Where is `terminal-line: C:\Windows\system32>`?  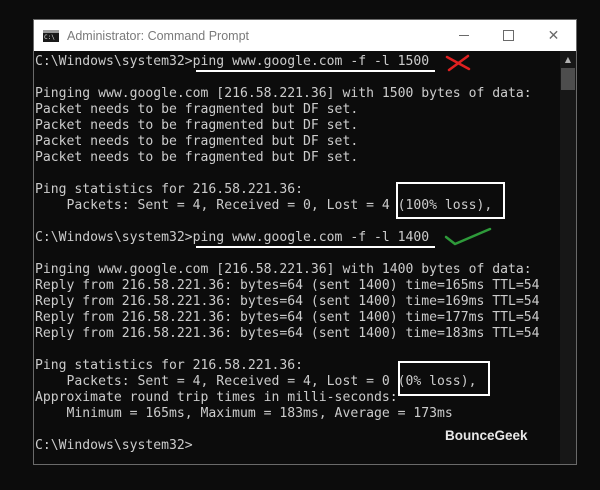 terminal-line: C:\Windows\system32> is located at coordinates (114, 445).